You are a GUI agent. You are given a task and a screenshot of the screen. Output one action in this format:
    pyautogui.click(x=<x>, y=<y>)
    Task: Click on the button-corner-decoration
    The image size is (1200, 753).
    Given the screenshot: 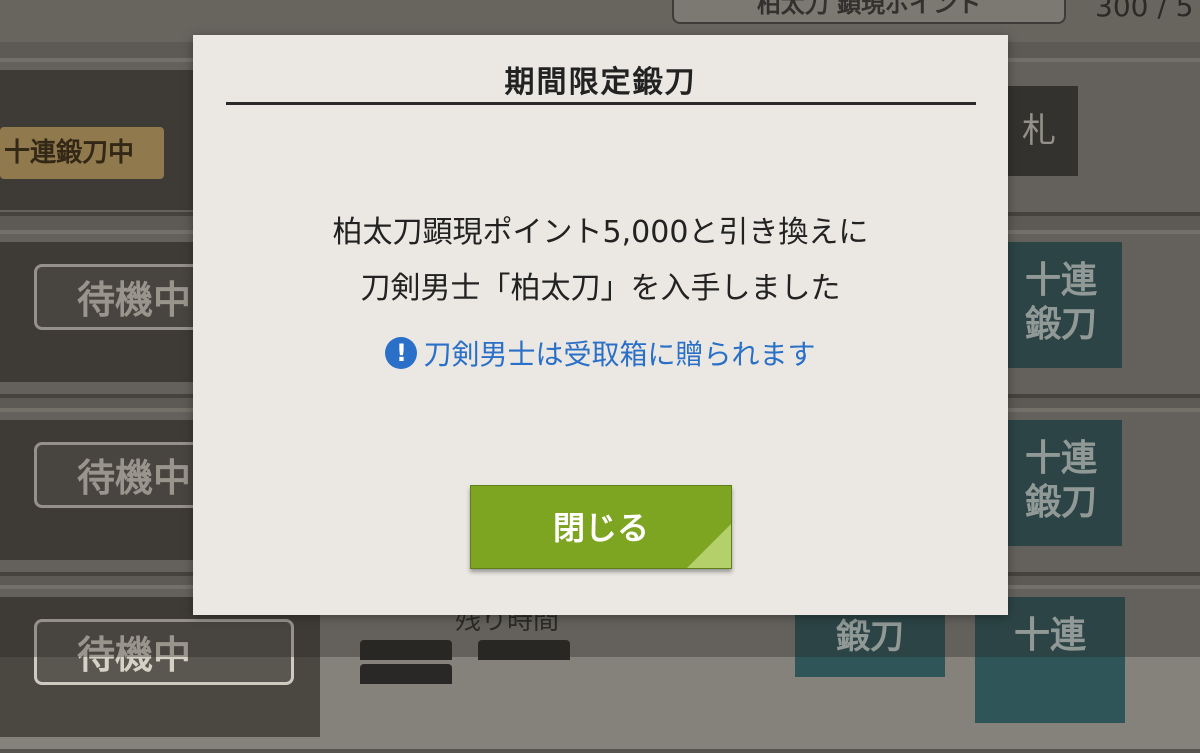 What is the action you would take?
    pyautogui.click(x=709, y=546)
    